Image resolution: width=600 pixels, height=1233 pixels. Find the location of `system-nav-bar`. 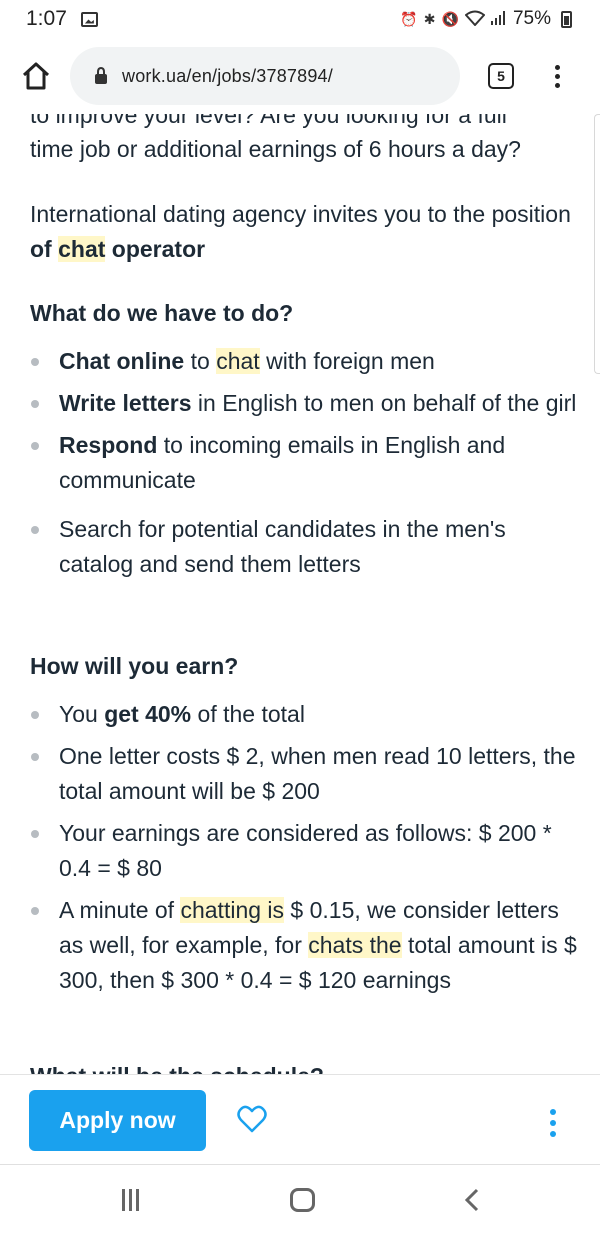

system-nav-bar is located at coordinates (300, 1198).